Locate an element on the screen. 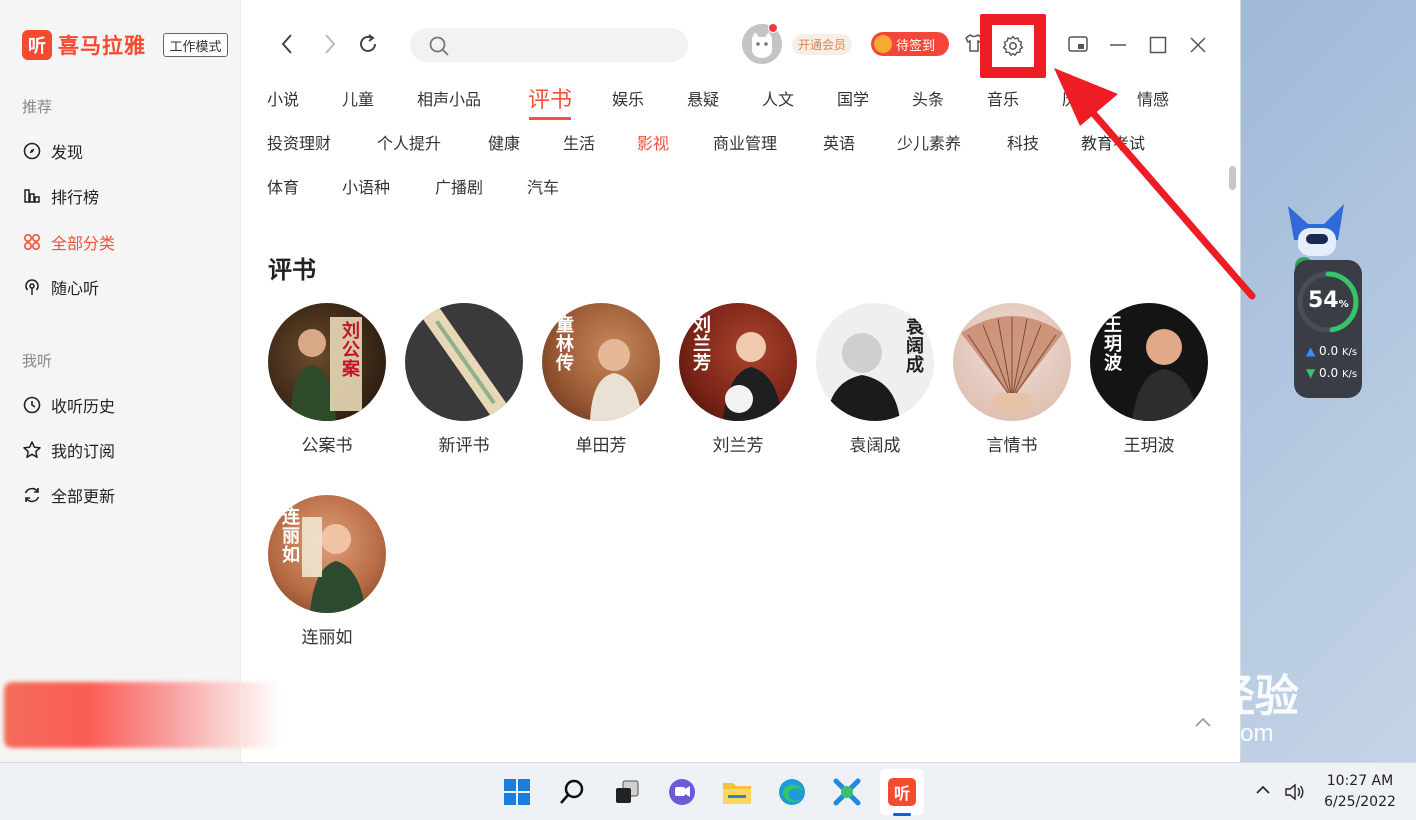 The width and height of the screenshot is (1416, 820). close-button is located at coordinates (1198, 45).